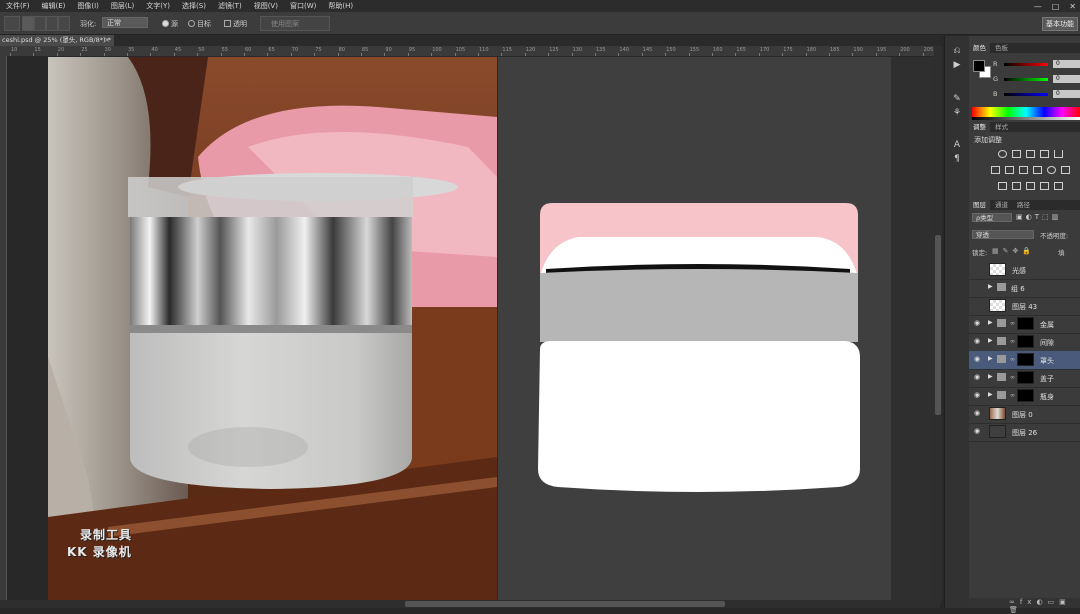  Describe the element at coordinates (88, 6) in the screenshot. I see `menu-image: 图像(I)` at that location.